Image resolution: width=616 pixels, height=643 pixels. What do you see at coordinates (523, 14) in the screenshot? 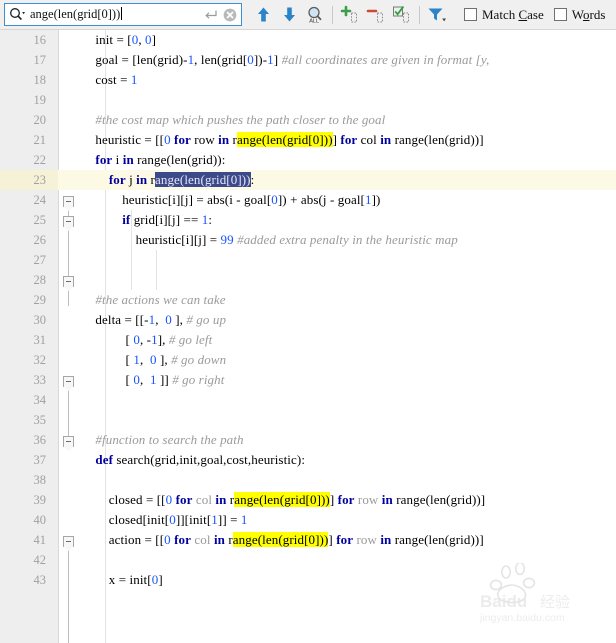
I see `match-case-label-key: C` at bounding box center [523, 14].